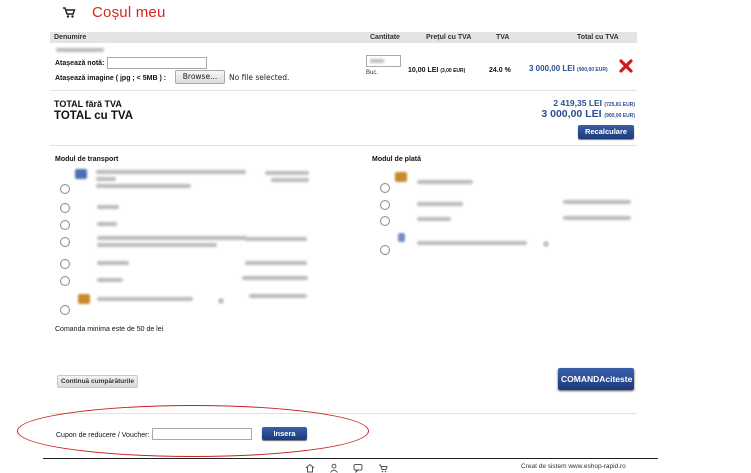 Image resolution: width=751 pixels, height=473 pixels. Describe the element at coordinates (334, 468) in the screenshot. I see `user-icon` at that location.